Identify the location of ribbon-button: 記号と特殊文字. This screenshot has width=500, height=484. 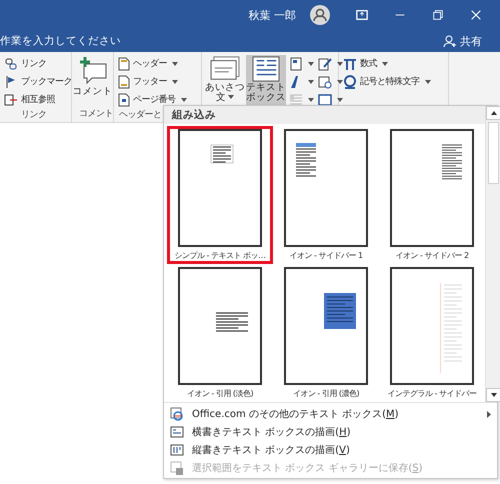
(387, 81).